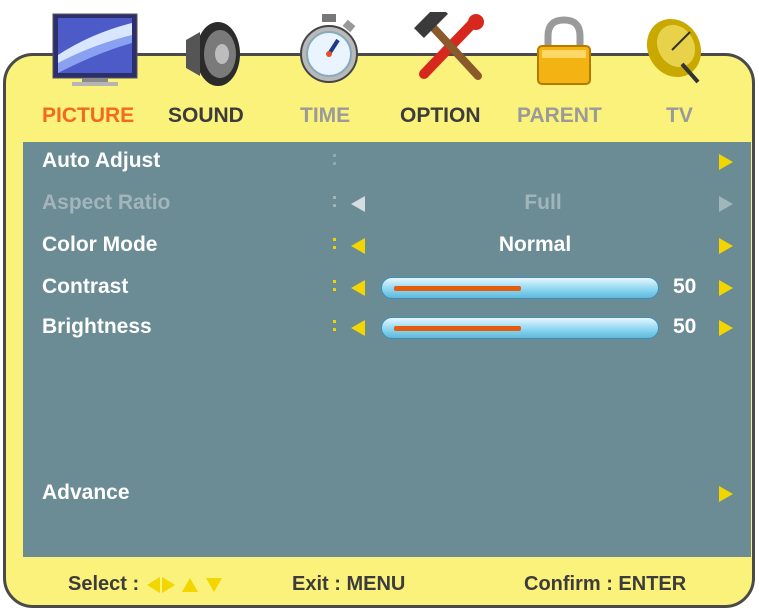 This screenshot has height=612, width=759. What do you see at coordinates (535, 244) in the screenshot?
I see `color-mode-value: Normal` at bounding box center [535, 244].